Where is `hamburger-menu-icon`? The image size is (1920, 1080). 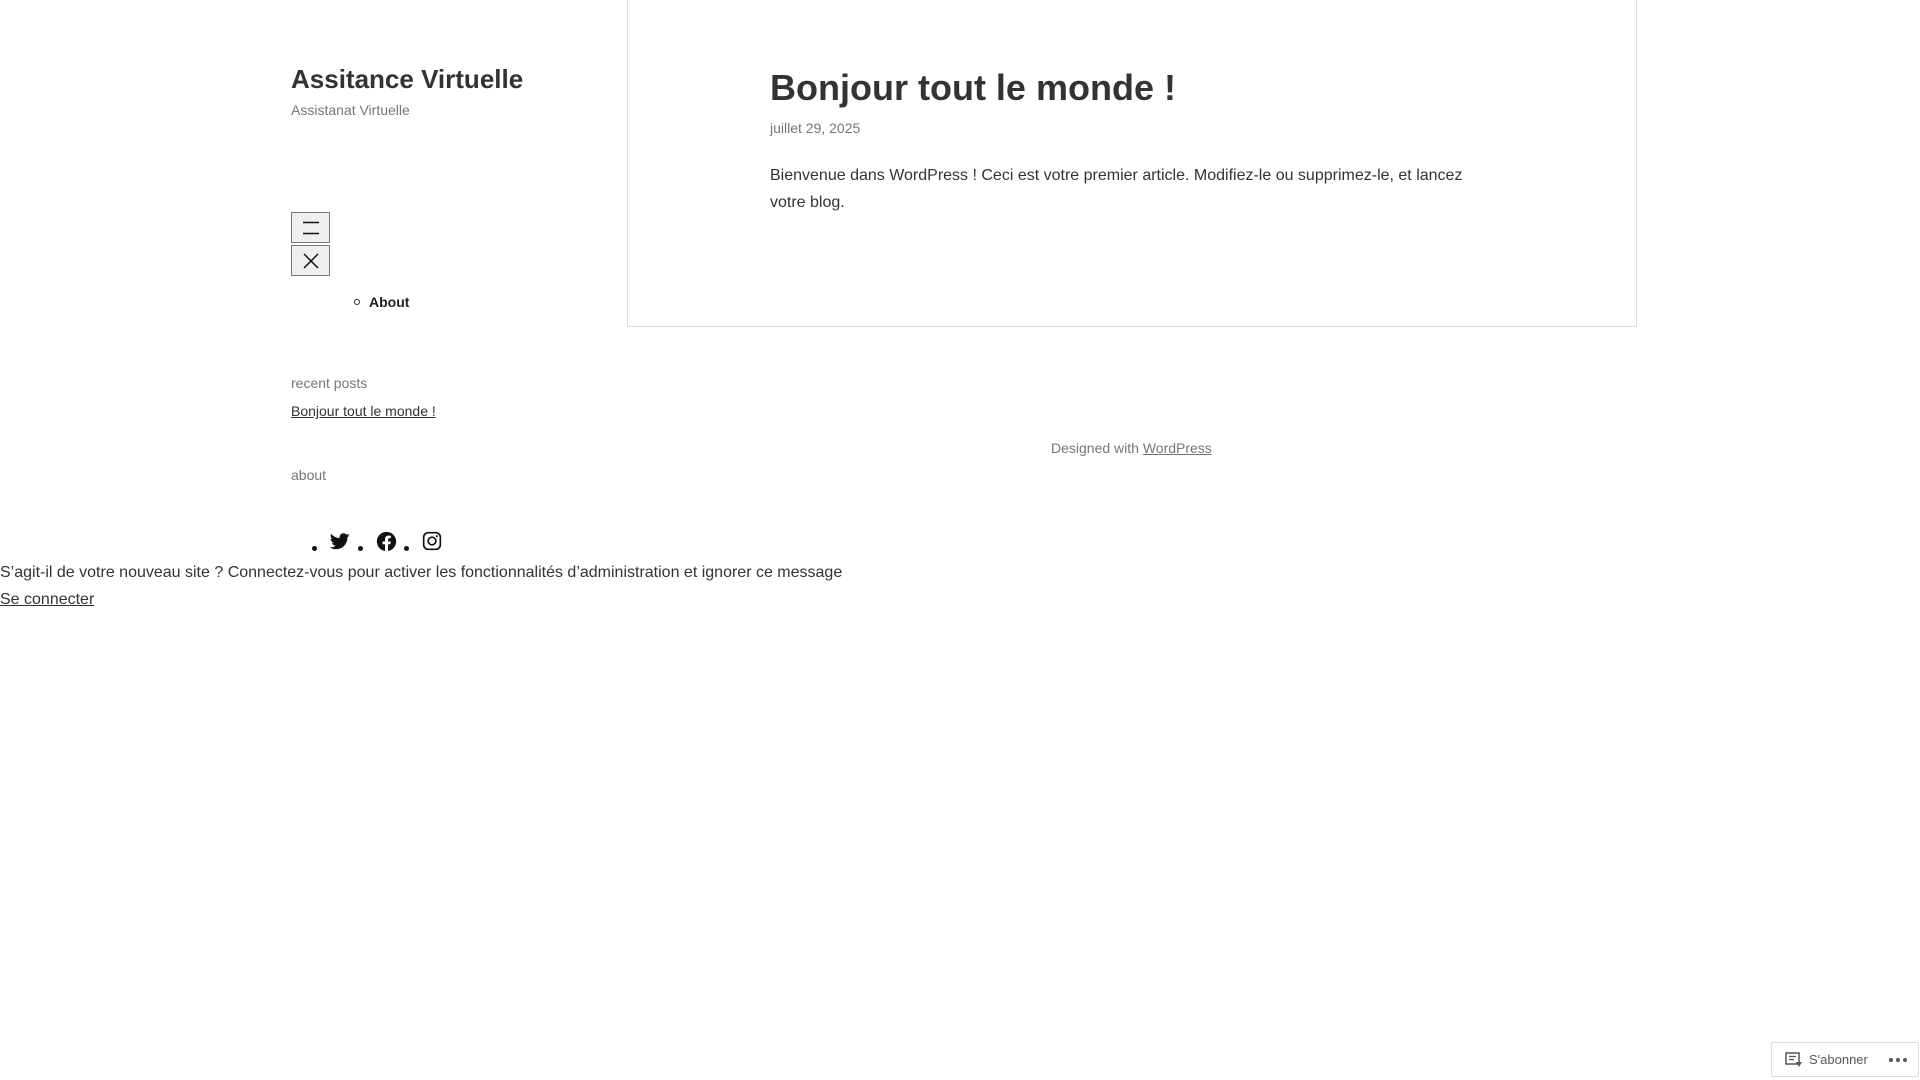 hamburger-menu-icon is located at coordinates (311, 228).